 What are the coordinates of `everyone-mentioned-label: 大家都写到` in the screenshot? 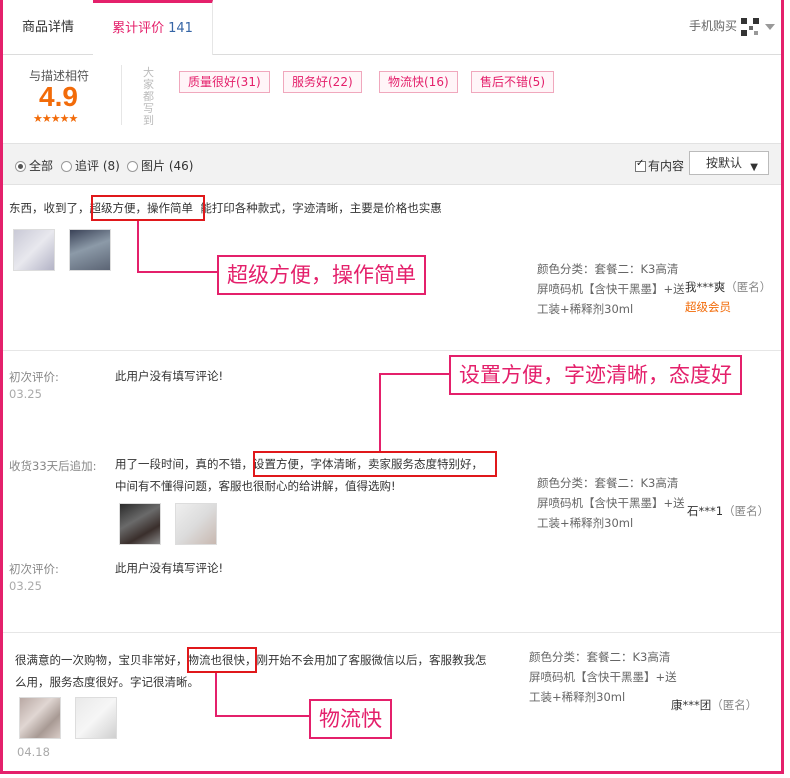 It's located at (148, 96).